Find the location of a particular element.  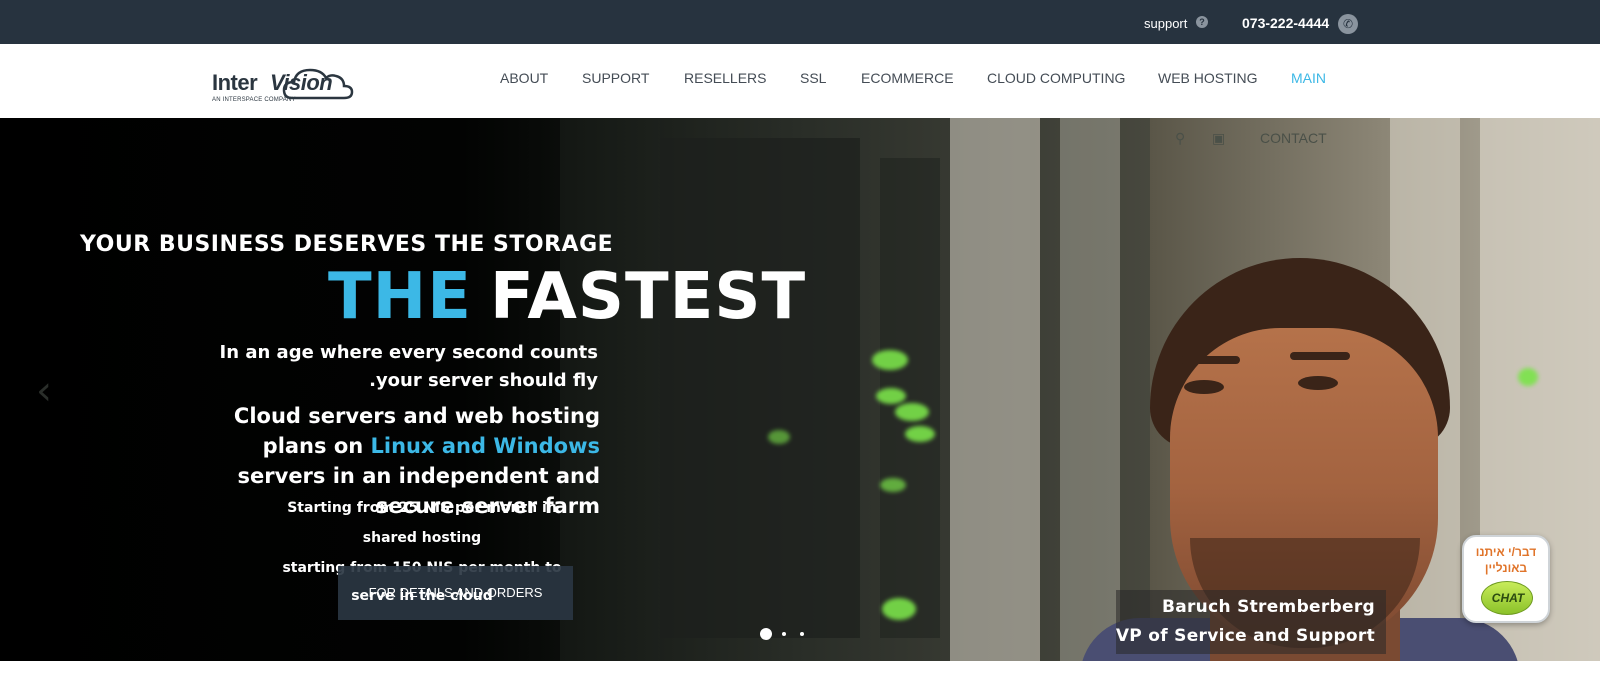

question-circle-icon: ? is located at coordinates (1202, 22).